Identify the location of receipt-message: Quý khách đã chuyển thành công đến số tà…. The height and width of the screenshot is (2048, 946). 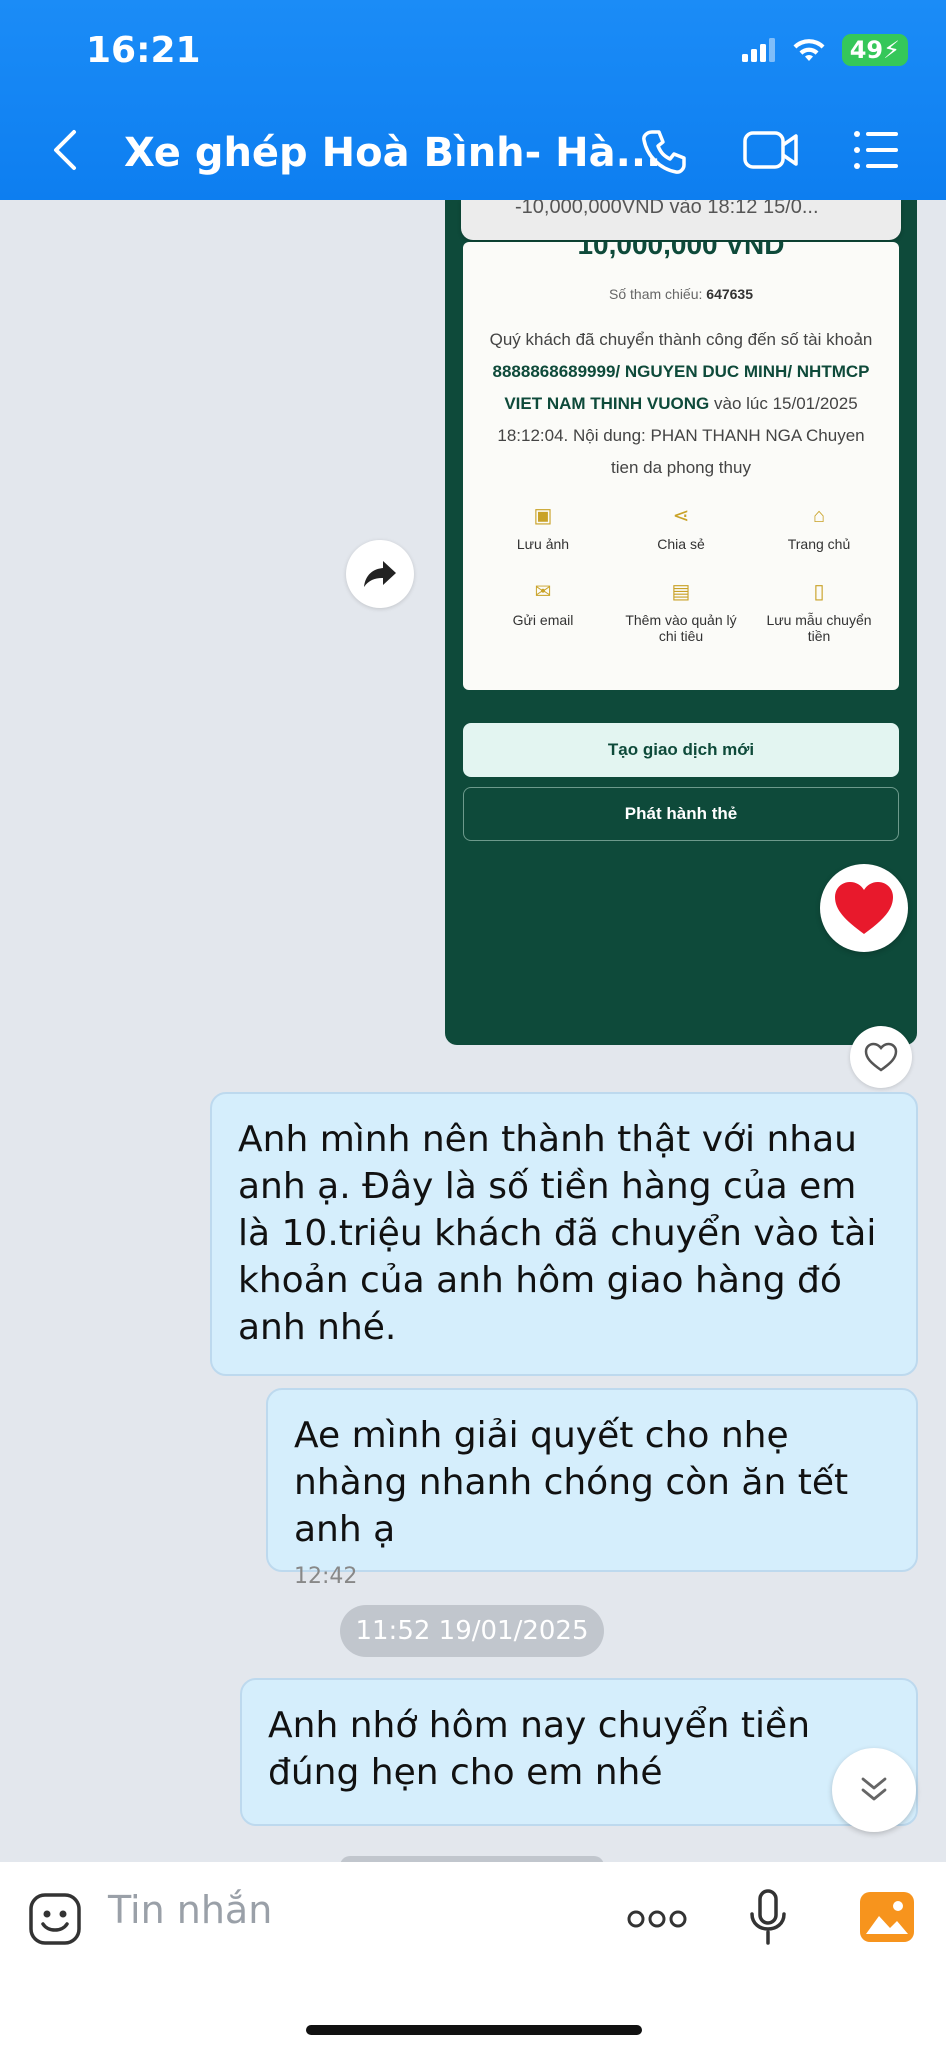
(681, 404).